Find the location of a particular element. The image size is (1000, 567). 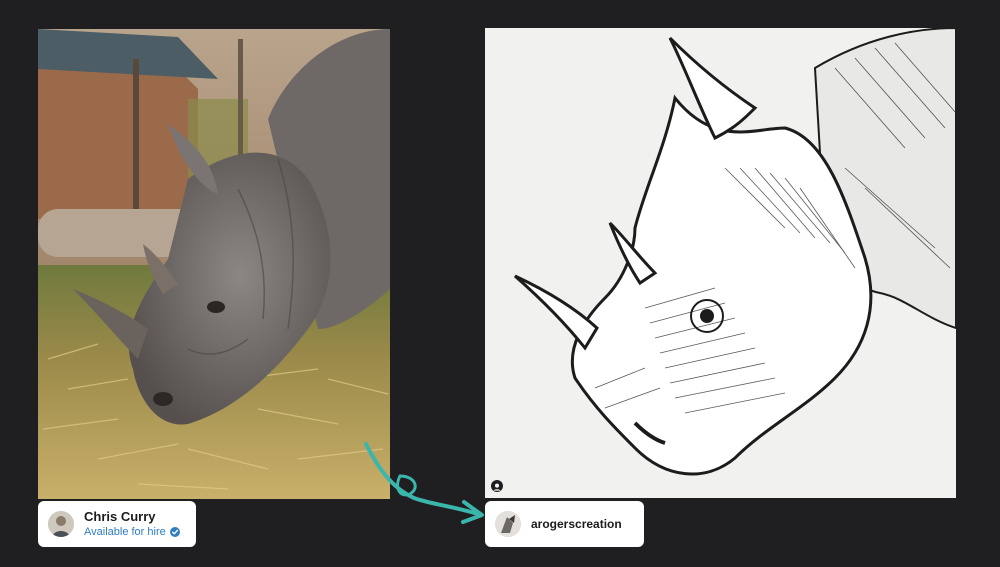

artist-card: arogerscreation is located at coordinates (564, 524).